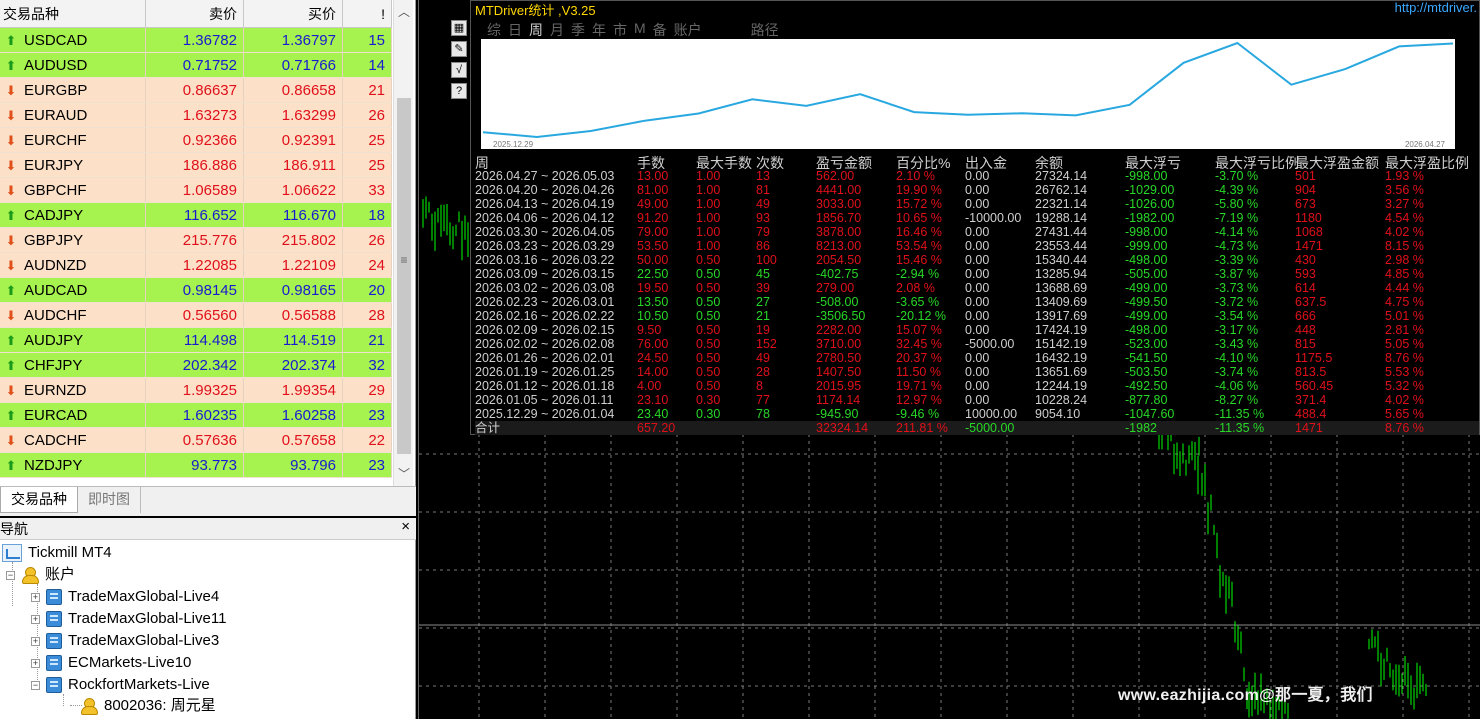  What do you see at coordinates (53, 365) in the screenshot?
I see `symbol-name: CHFJPY` at bounding box center [53, 365].